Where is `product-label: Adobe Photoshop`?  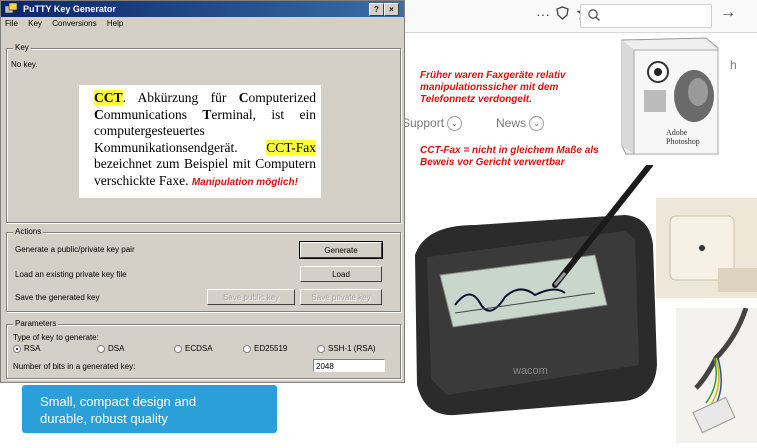
product-label: Adobe Photoshop is located at coordinates (683, 137).